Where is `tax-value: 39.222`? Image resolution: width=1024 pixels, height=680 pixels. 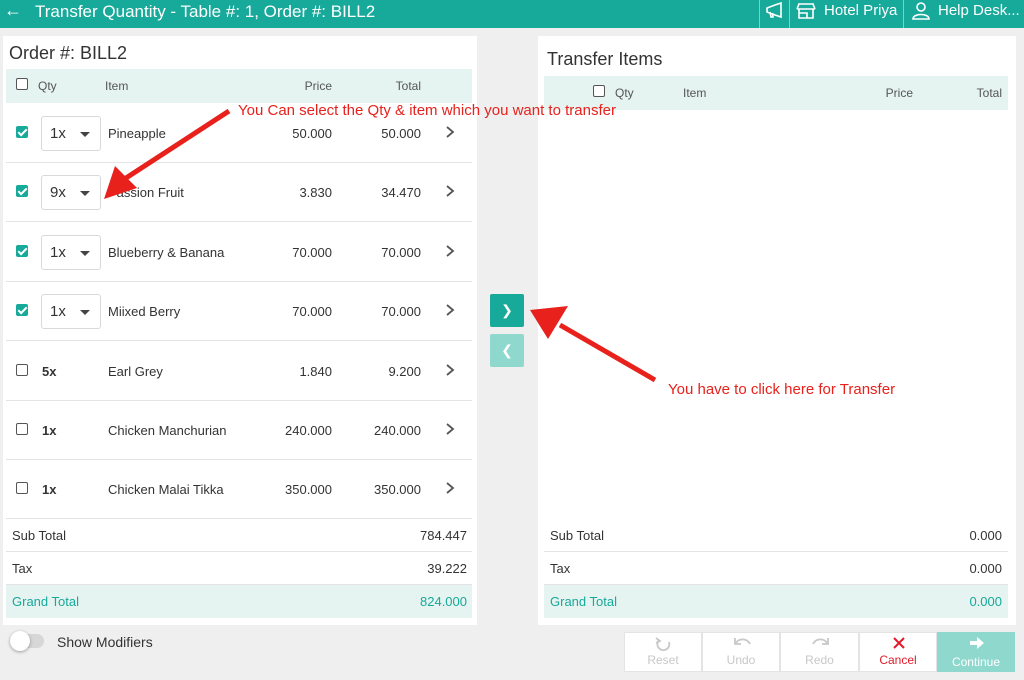
tax-value: 39.222 is located at coordinates (447, 568).